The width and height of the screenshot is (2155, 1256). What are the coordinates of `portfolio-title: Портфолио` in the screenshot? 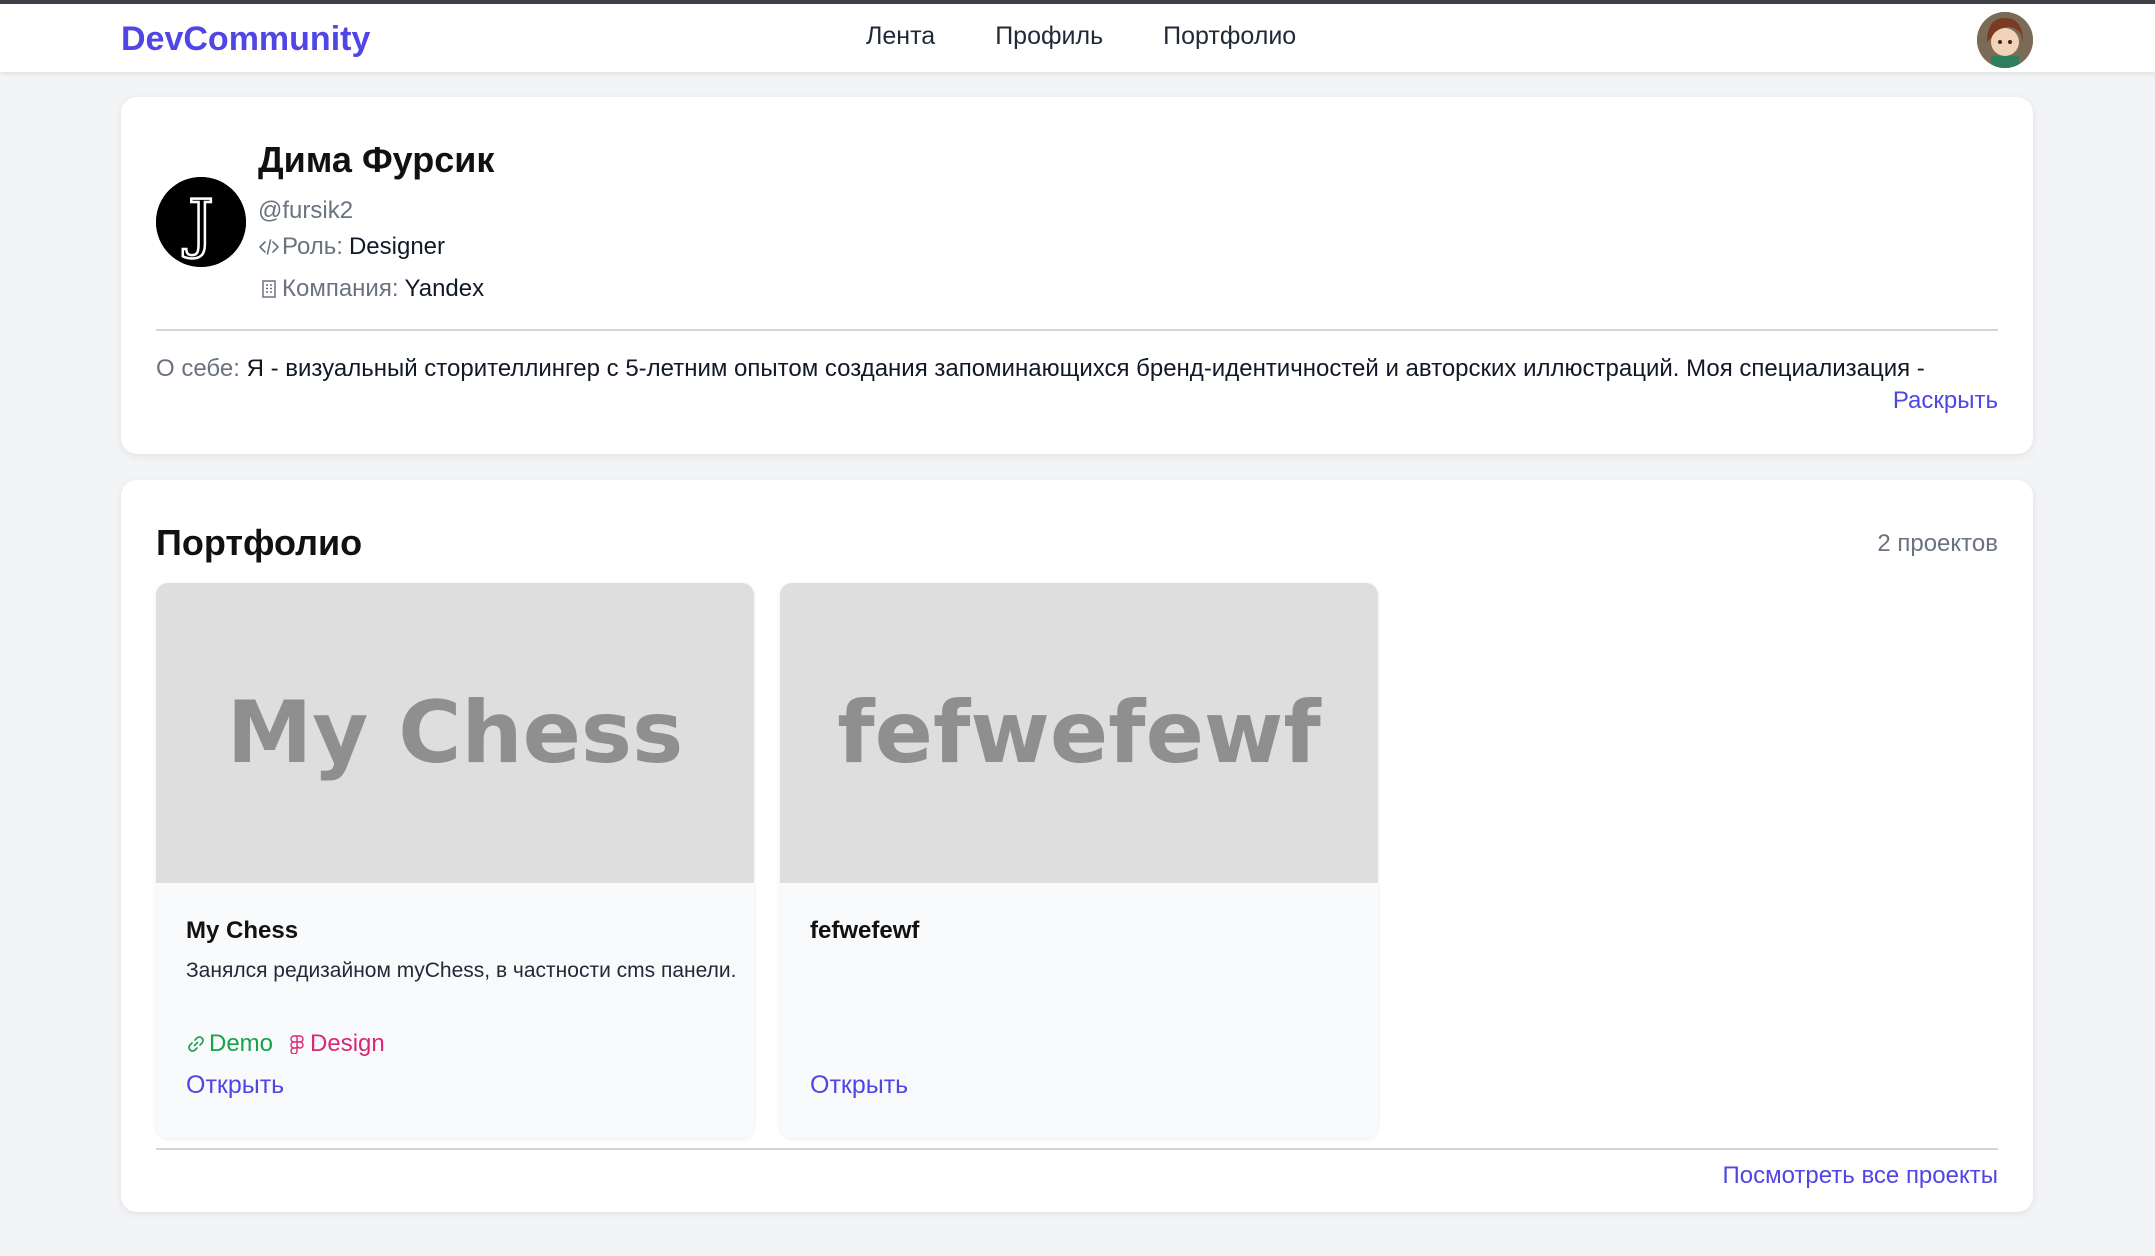 It's located at (259, 542).